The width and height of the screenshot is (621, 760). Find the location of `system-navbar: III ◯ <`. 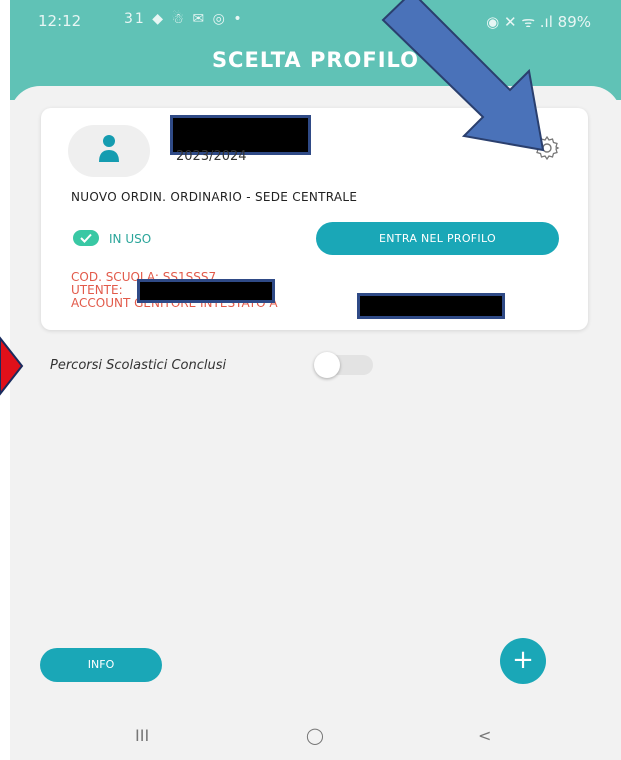

system-navbar: III ◯ < is located at coordinates (315, 736).